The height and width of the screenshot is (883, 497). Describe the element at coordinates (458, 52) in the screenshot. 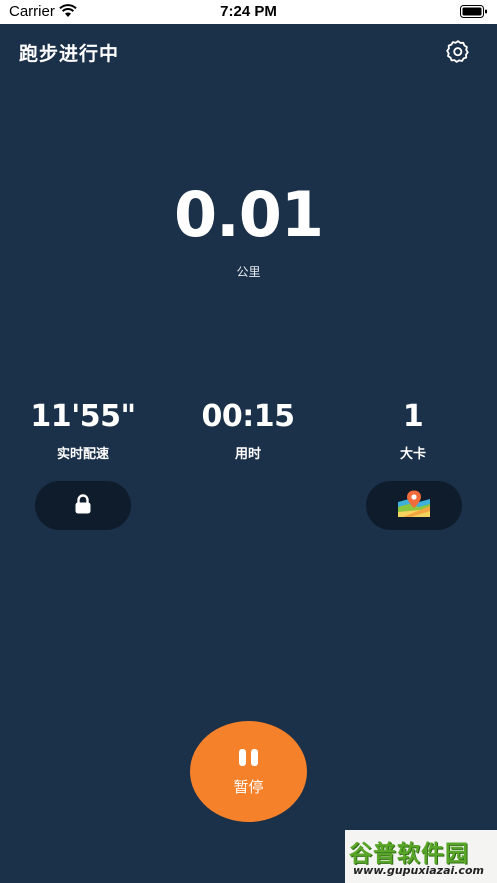

I see `gear-icon` at that location.